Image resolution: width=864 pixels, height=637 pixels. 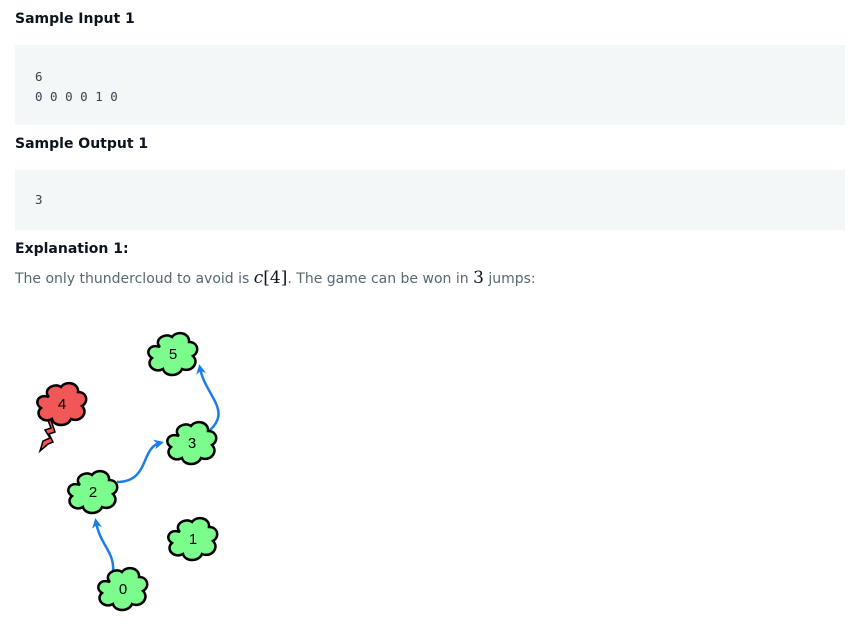 I want to click on clouds: 0 1 2 3 4 5, so click(x=127, y=471).